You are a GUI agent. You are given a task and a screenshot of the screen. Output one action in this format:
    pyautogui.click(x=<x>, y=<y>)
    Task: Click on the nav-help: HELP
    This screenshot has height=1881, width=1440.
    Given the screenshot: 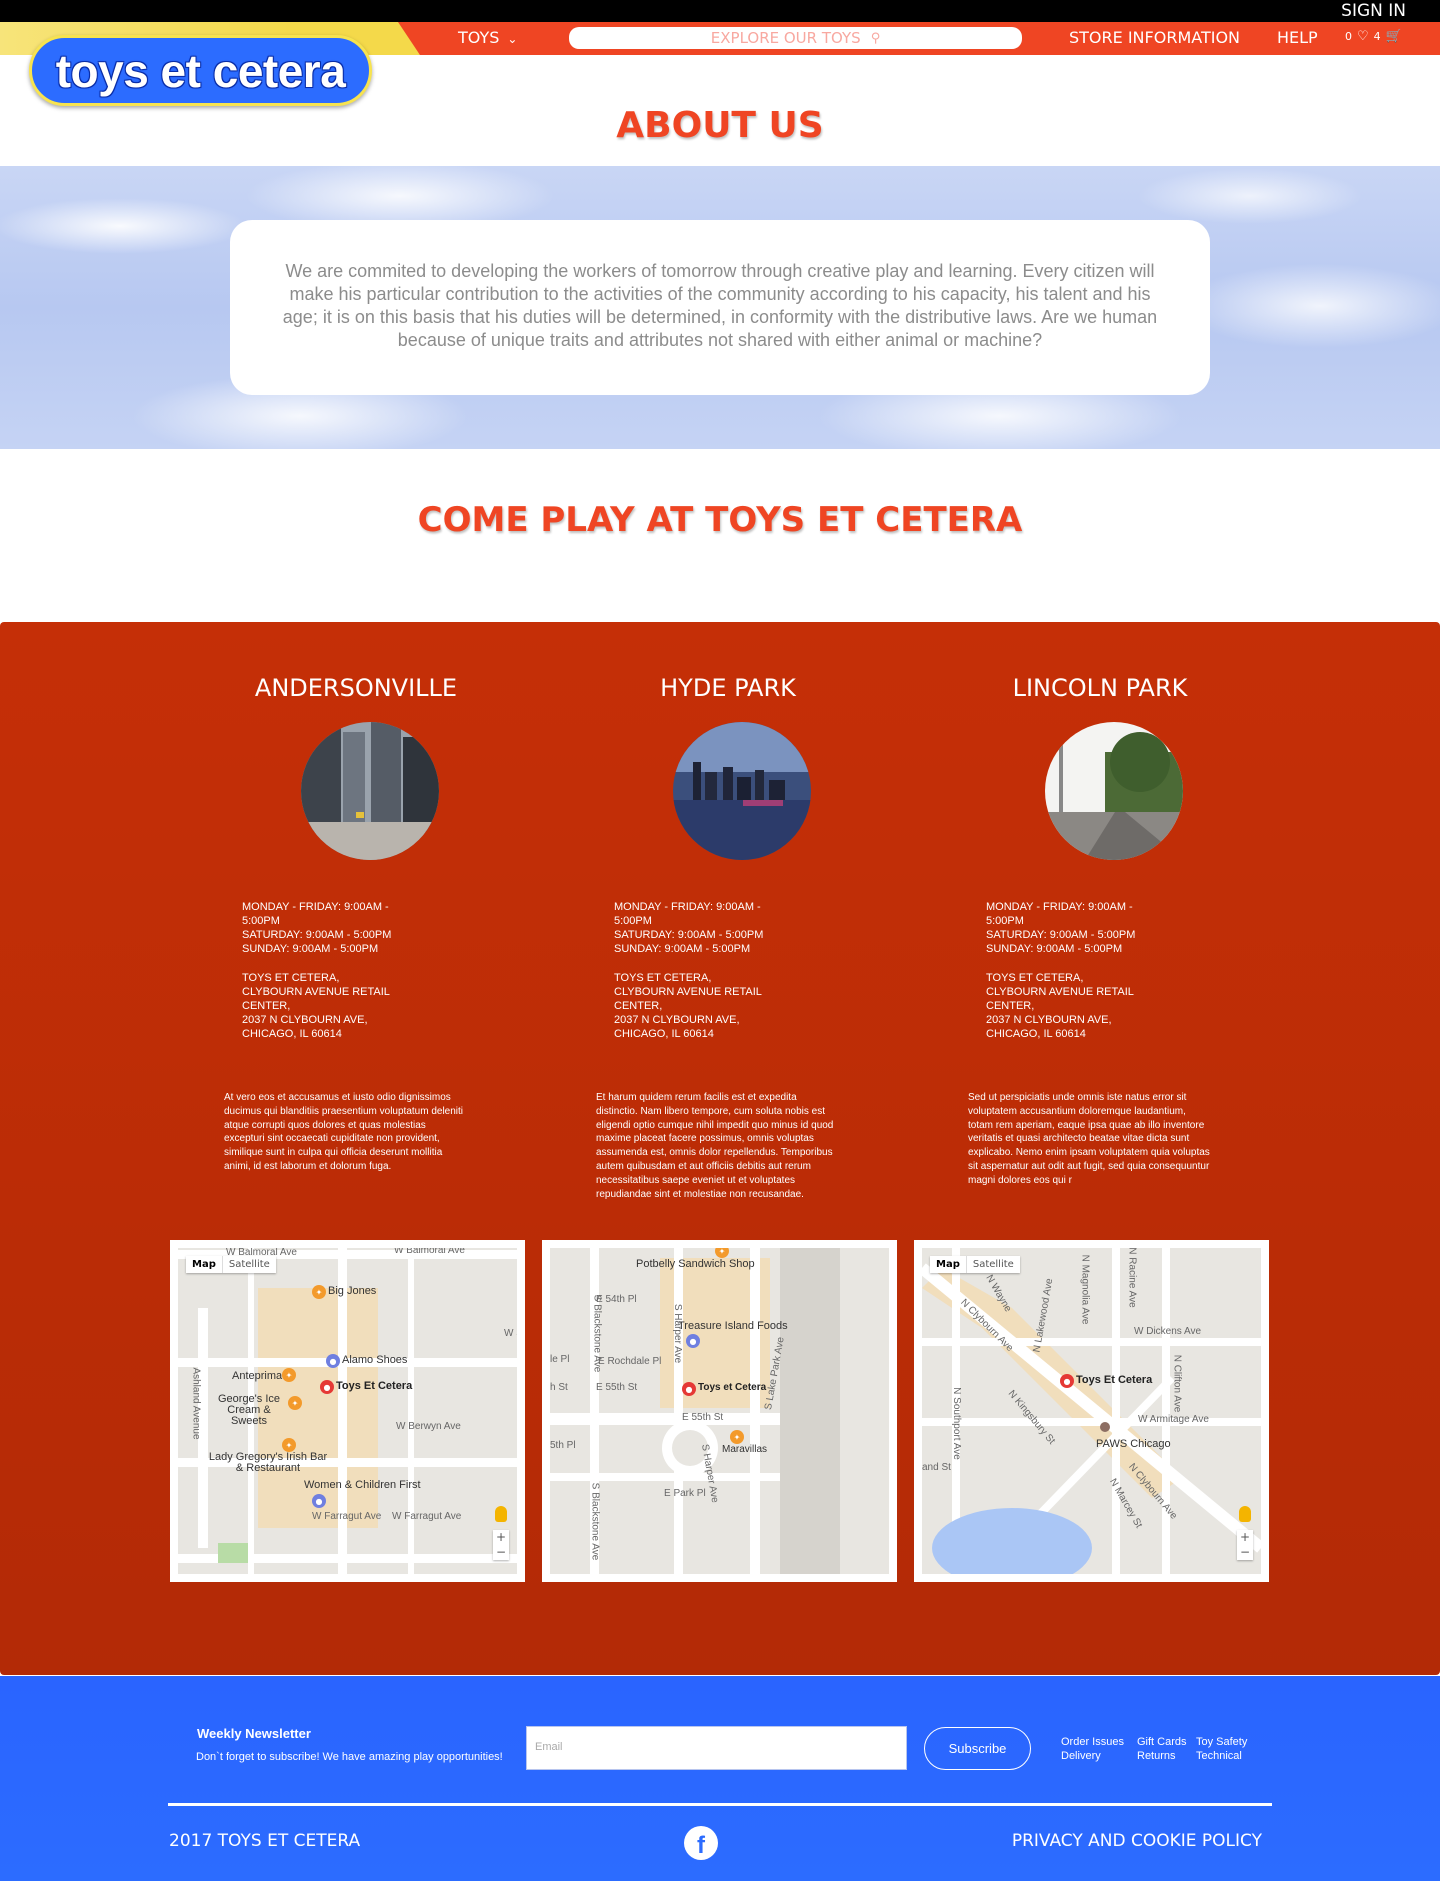 What is the action you would take?
    pyautogui.click(x=1297, y=37)
    